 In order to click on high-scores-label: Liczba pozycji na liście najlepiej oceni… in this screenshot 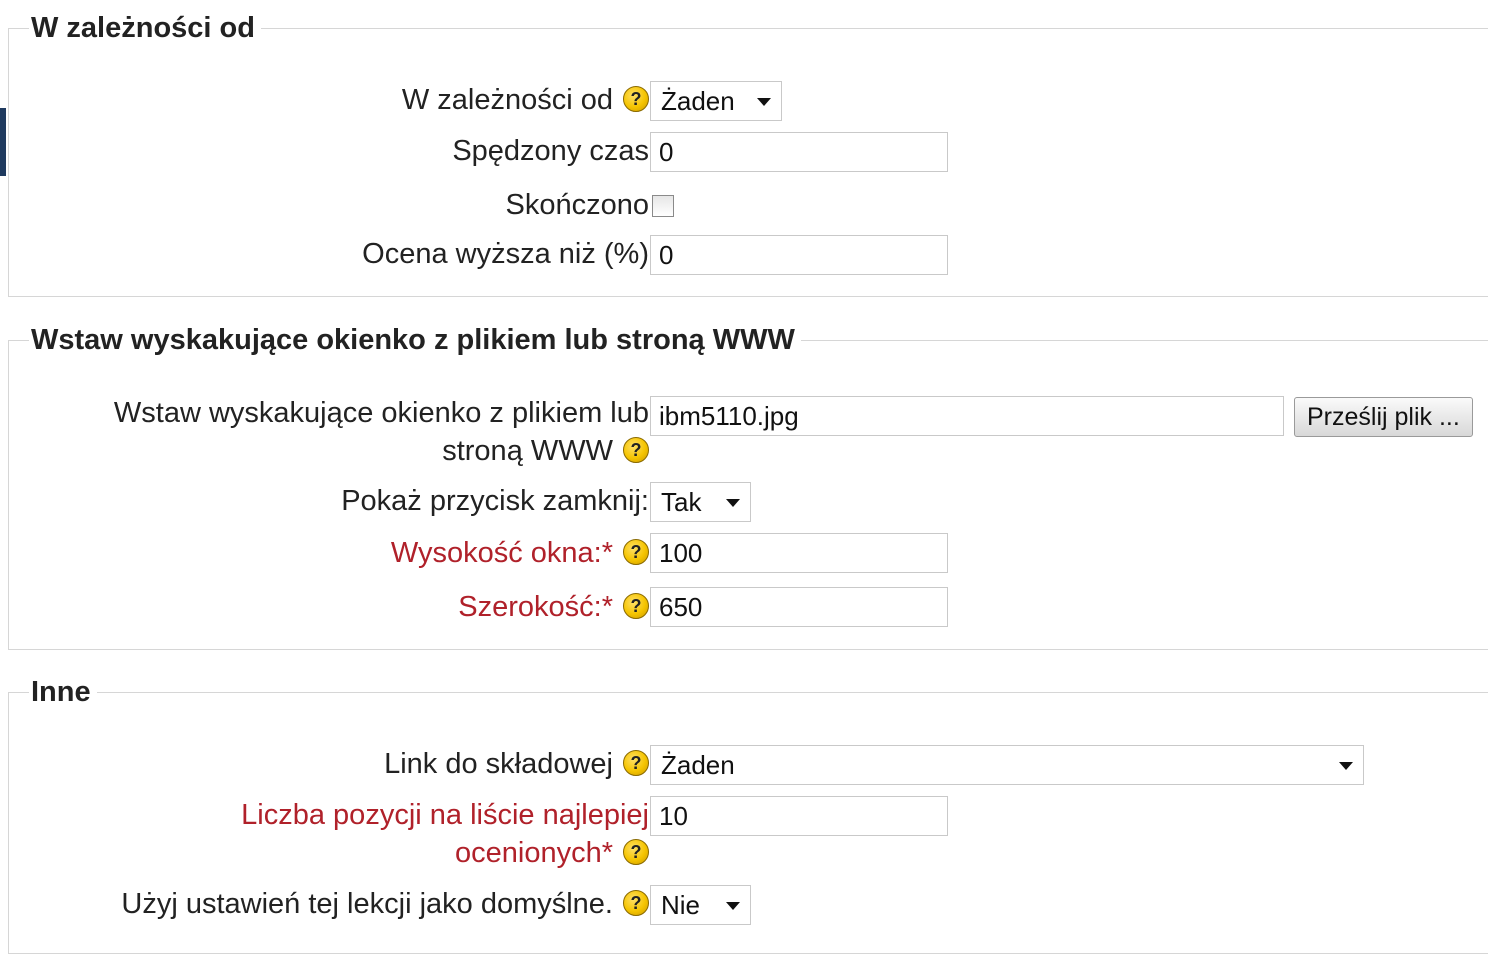, I will do `click(445, 834)`.